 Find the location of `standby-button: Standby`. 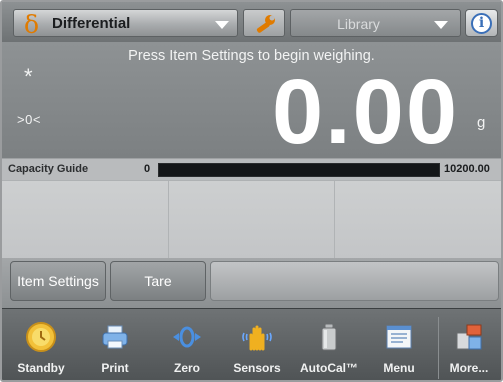

standby-button: Standby is located at coordinates (41, 344).